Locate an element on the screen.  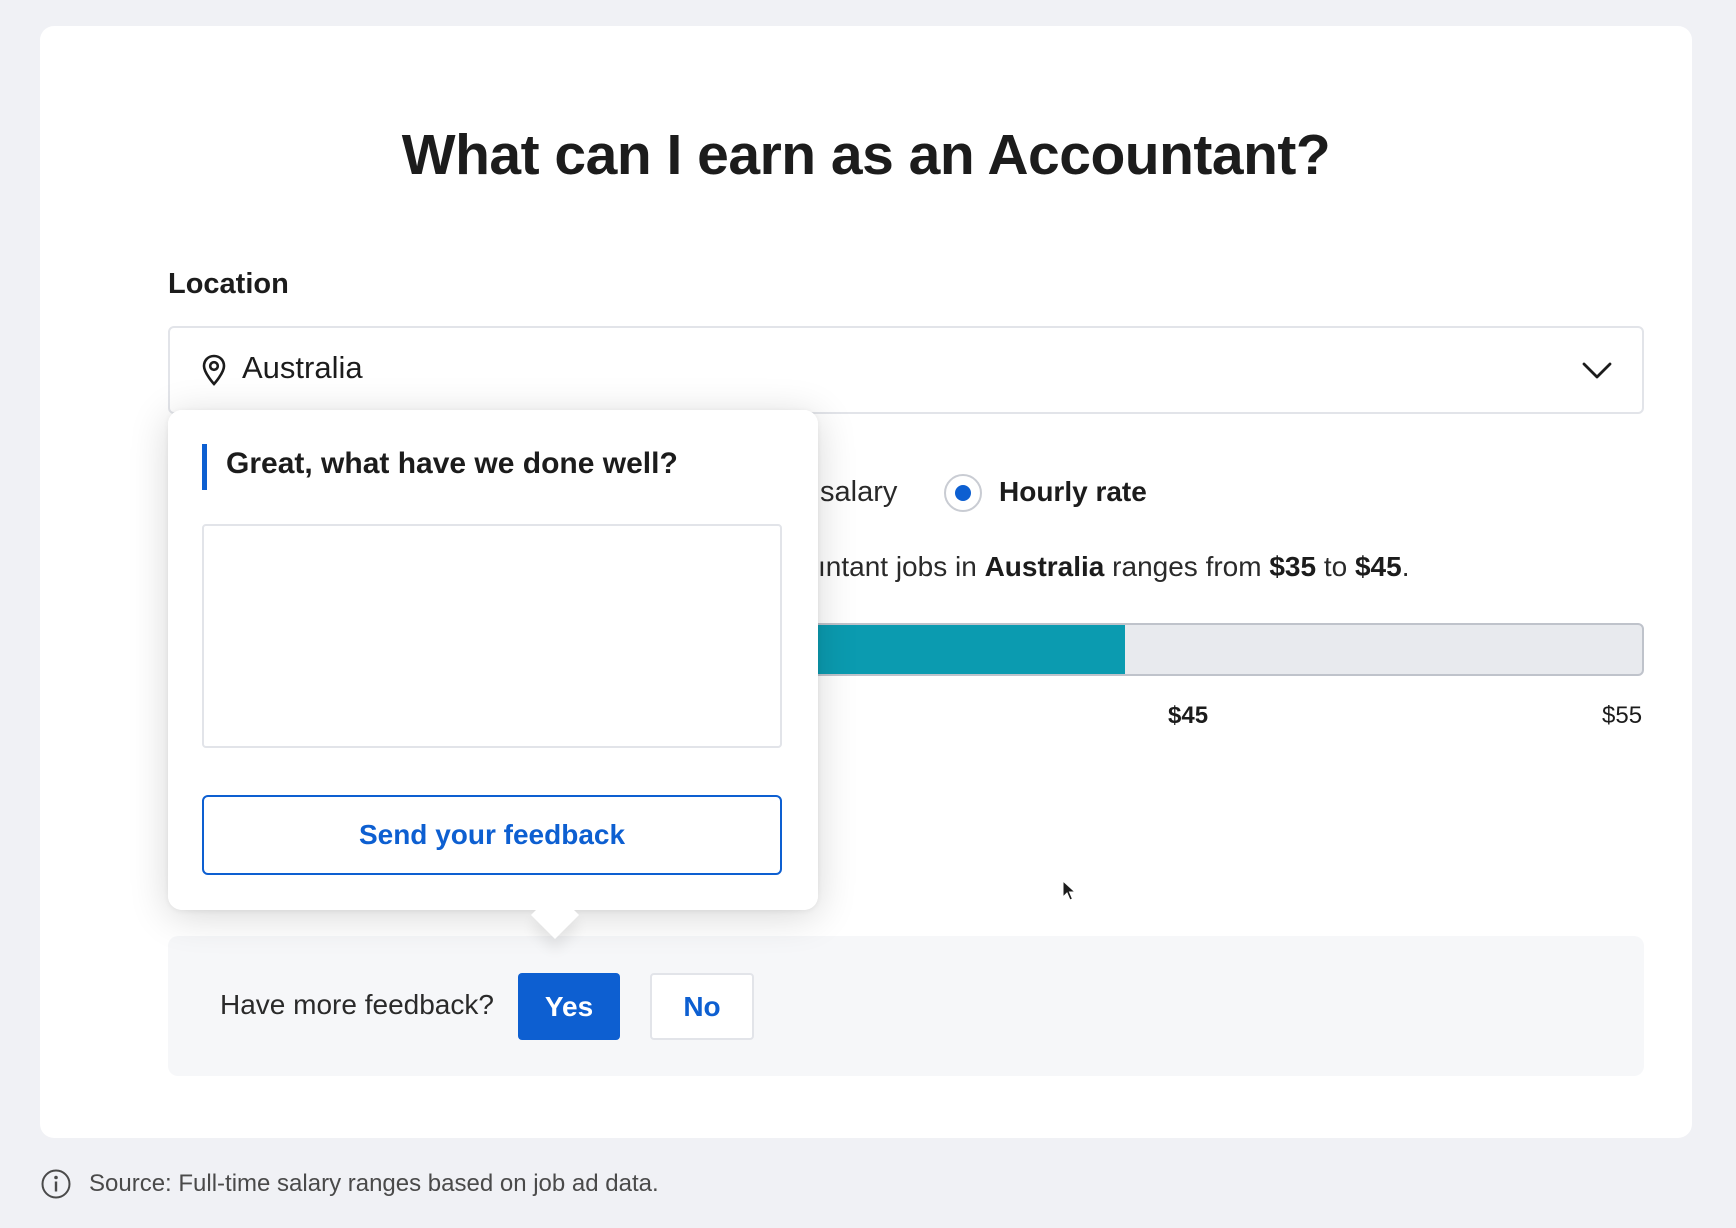
location-select: Australia is located at coordinates (906, 370).